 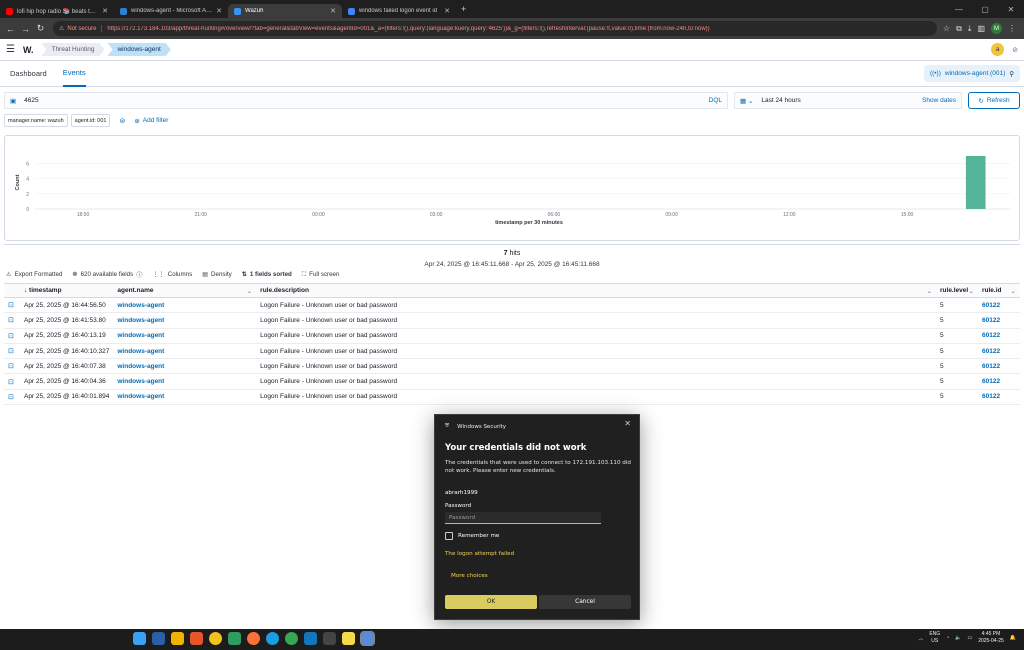 What do you see at coordinates (253, 638) in the screenshot?
I see `firefox-icon` at bounding box center [253, 638].